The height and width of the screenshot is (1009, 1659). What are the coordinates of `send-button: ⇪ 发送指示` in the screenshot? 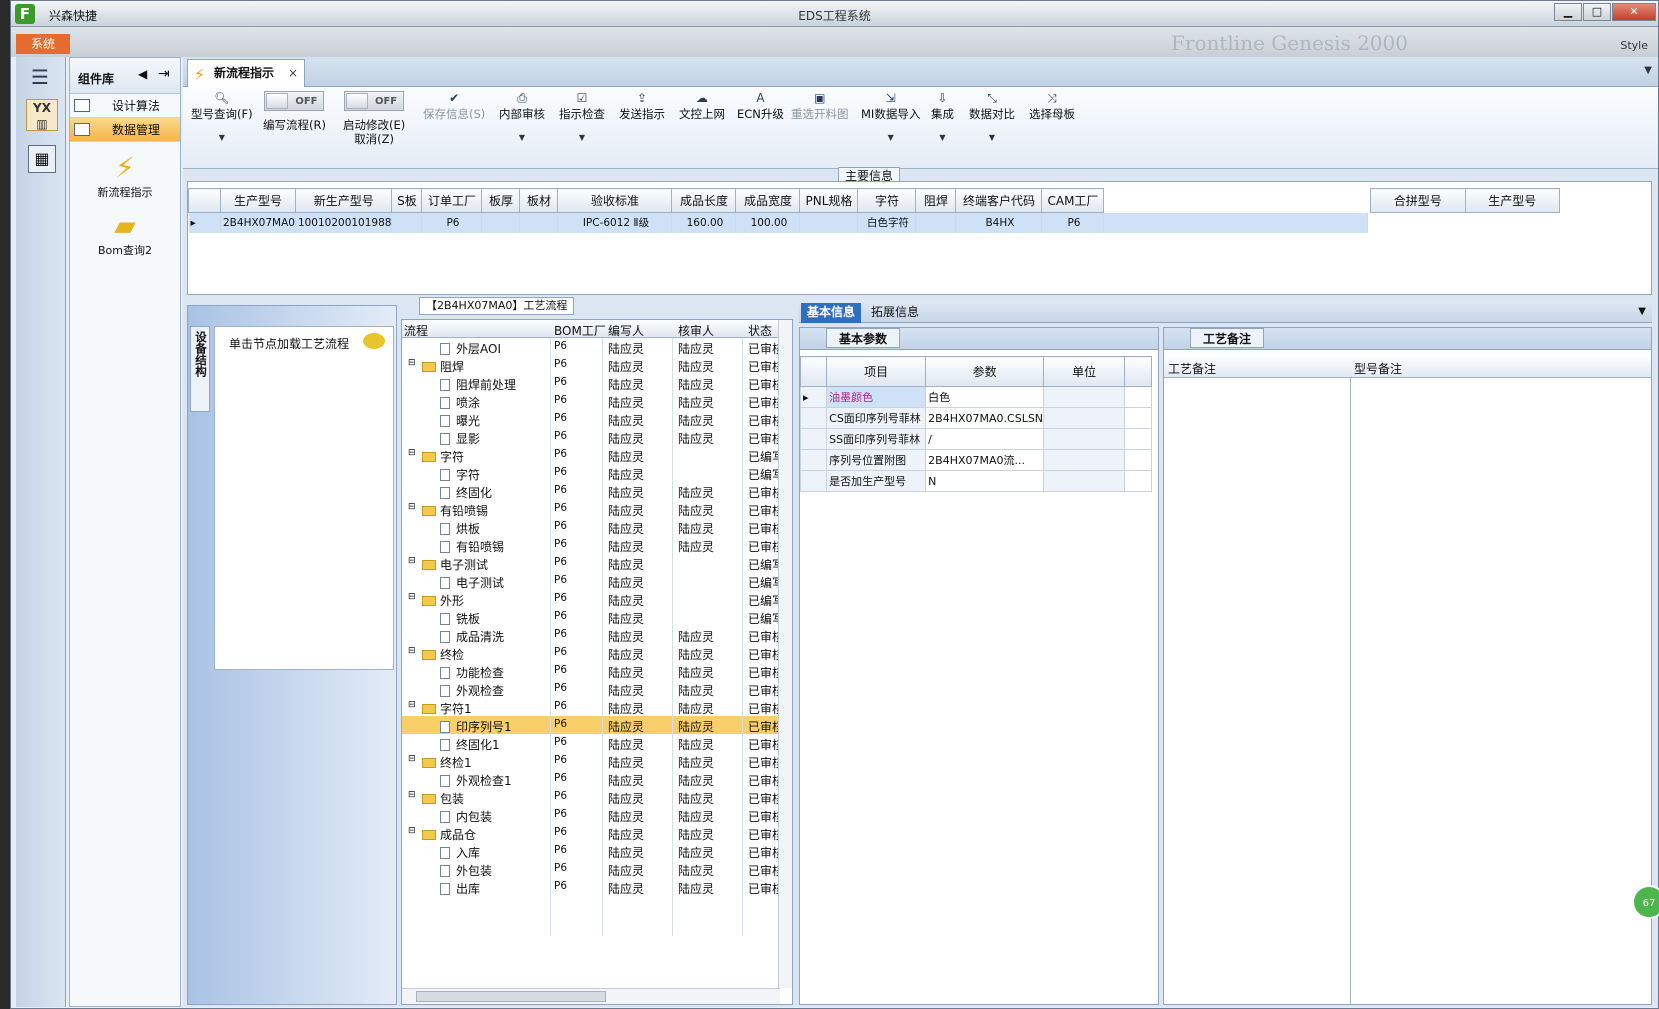 It's located at (642, 106).